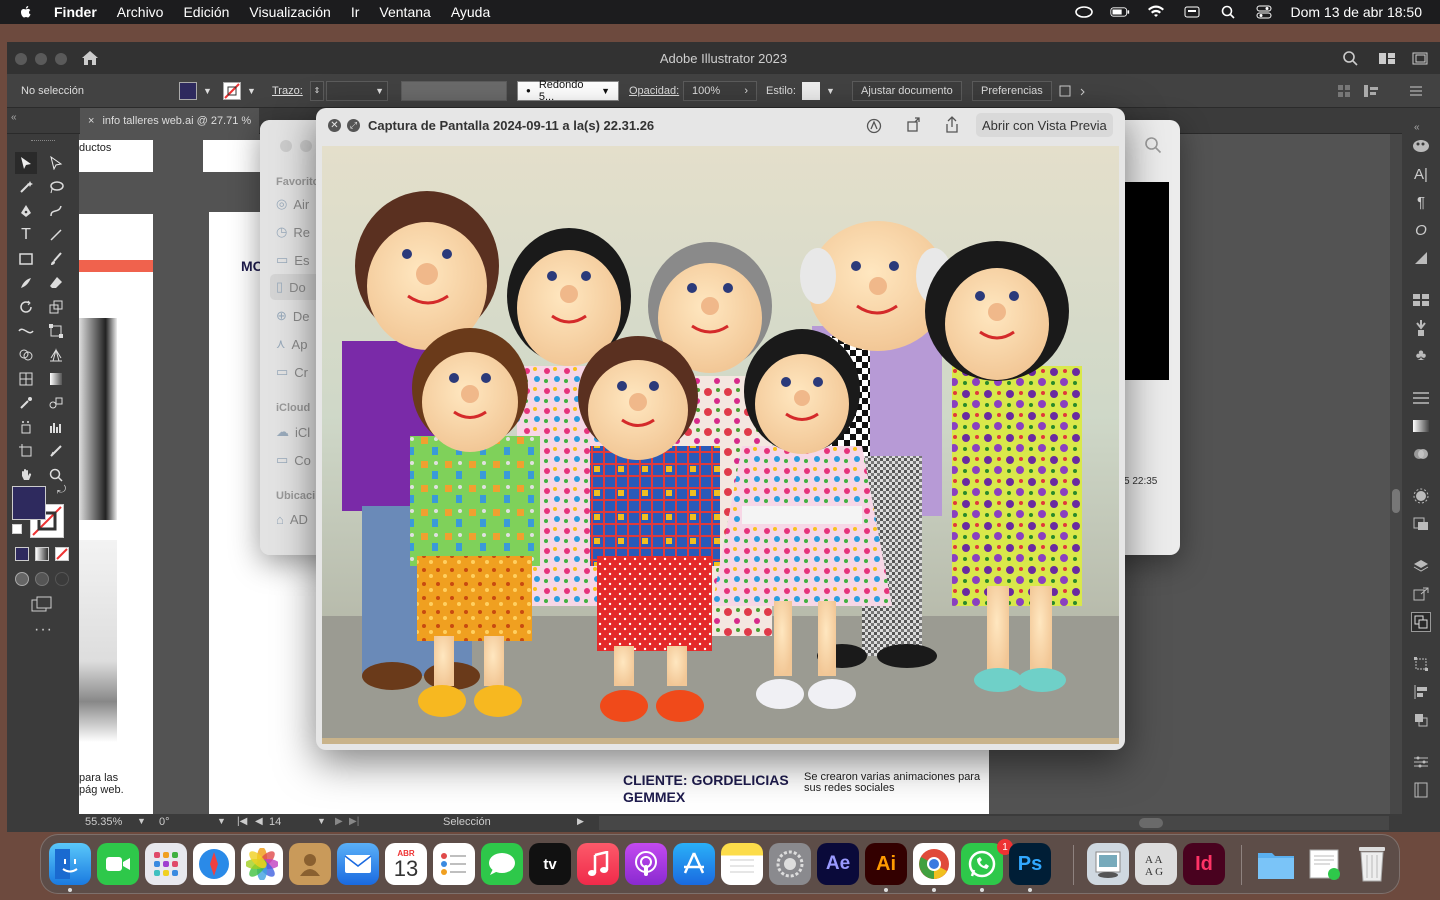 This screenshot has height=900, width=1440. Describe the element at coordinates (259, 821) in the screenshot. I see `prev-artboard-icon: ◀` at that location.